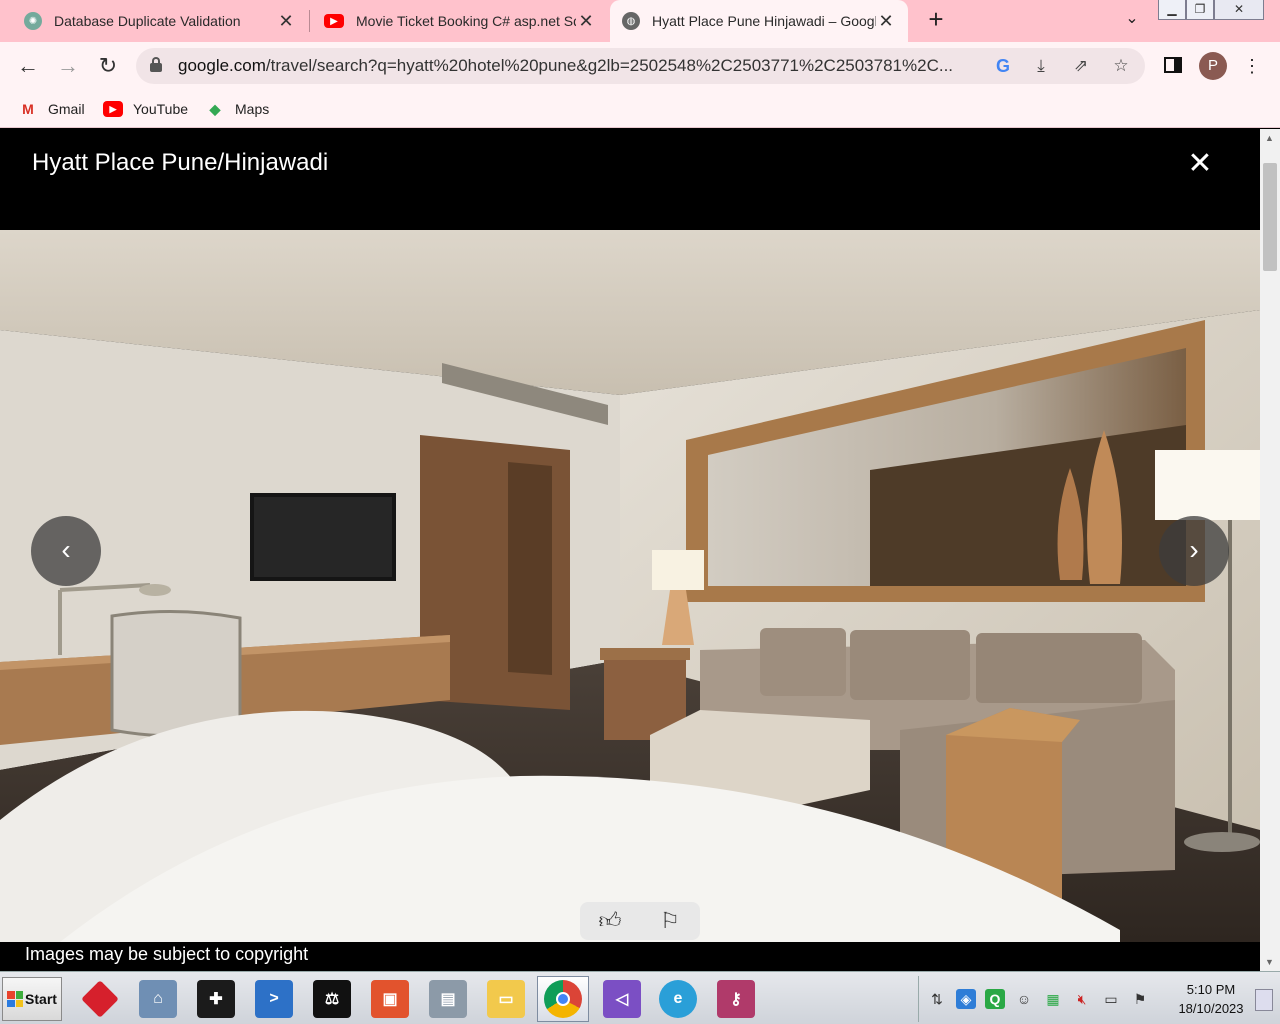 This screenshot has height=1024, width=1280. What do you see at coordinates (1172, 10) in the screenshot?
I see `minimize-icon: ▁` at bounding box center [1172, 10].